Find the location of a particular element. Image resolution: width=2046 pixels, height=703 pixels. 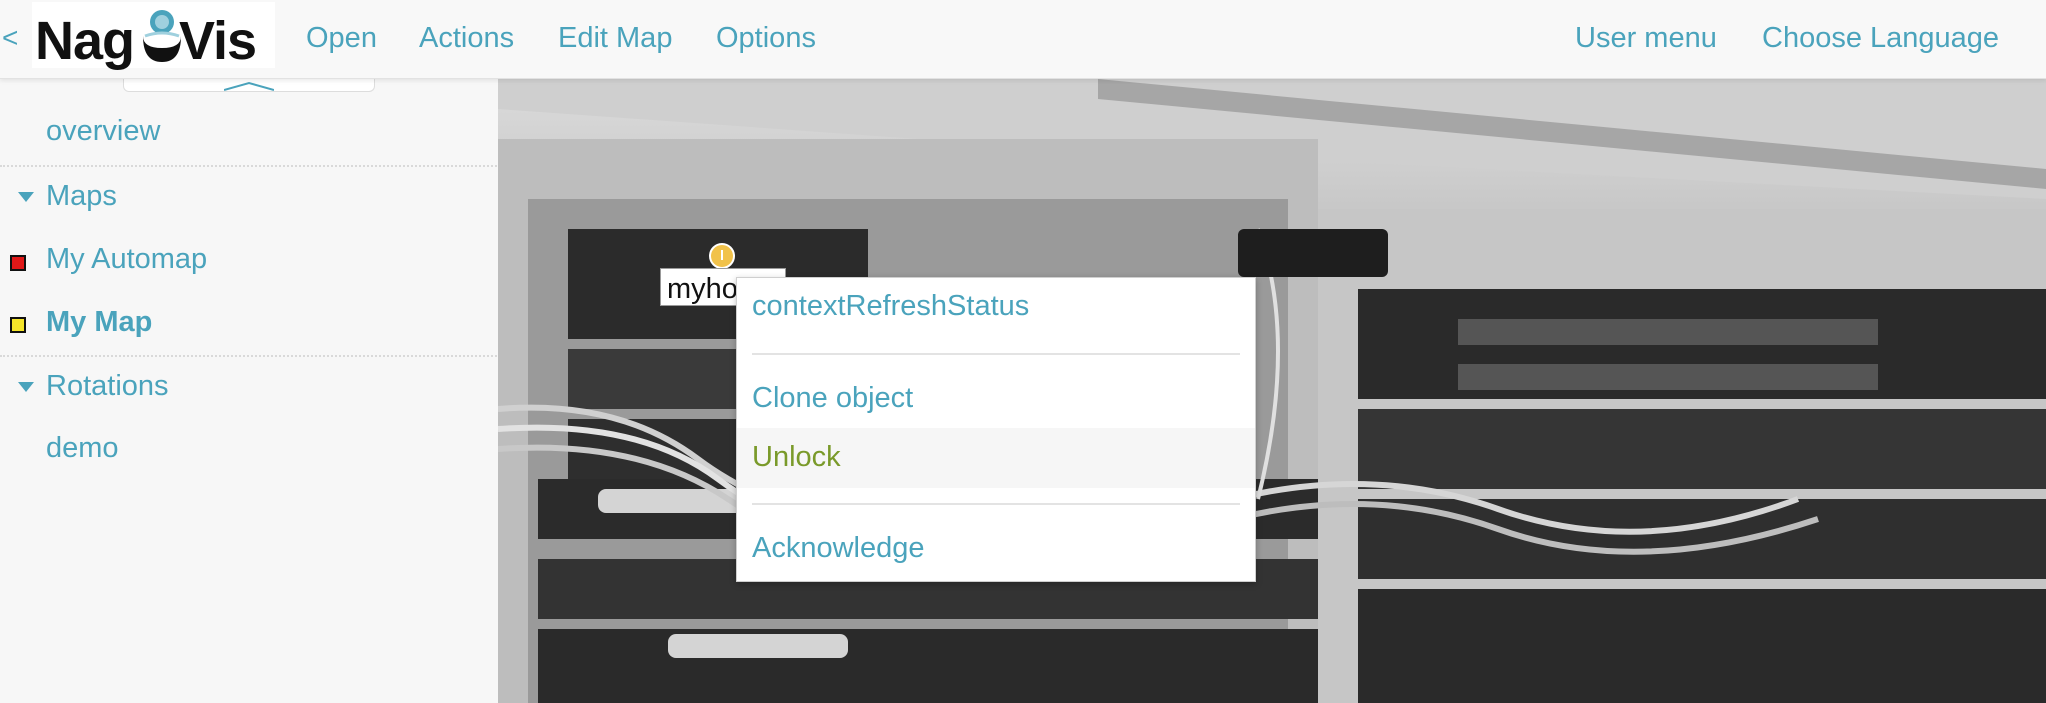

context-item-acknowledge: Acknowledge is located at coordinates (838, 548).